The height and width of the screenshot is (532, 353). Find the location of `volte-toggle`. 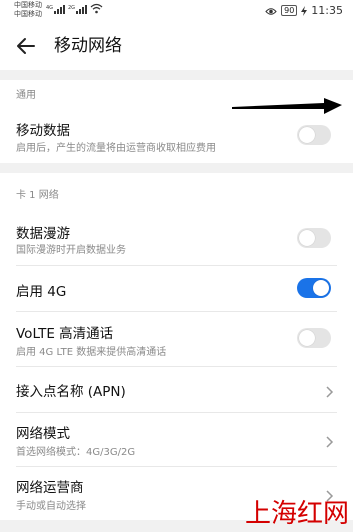

volte-toggle is located at coordinates (314, 338).